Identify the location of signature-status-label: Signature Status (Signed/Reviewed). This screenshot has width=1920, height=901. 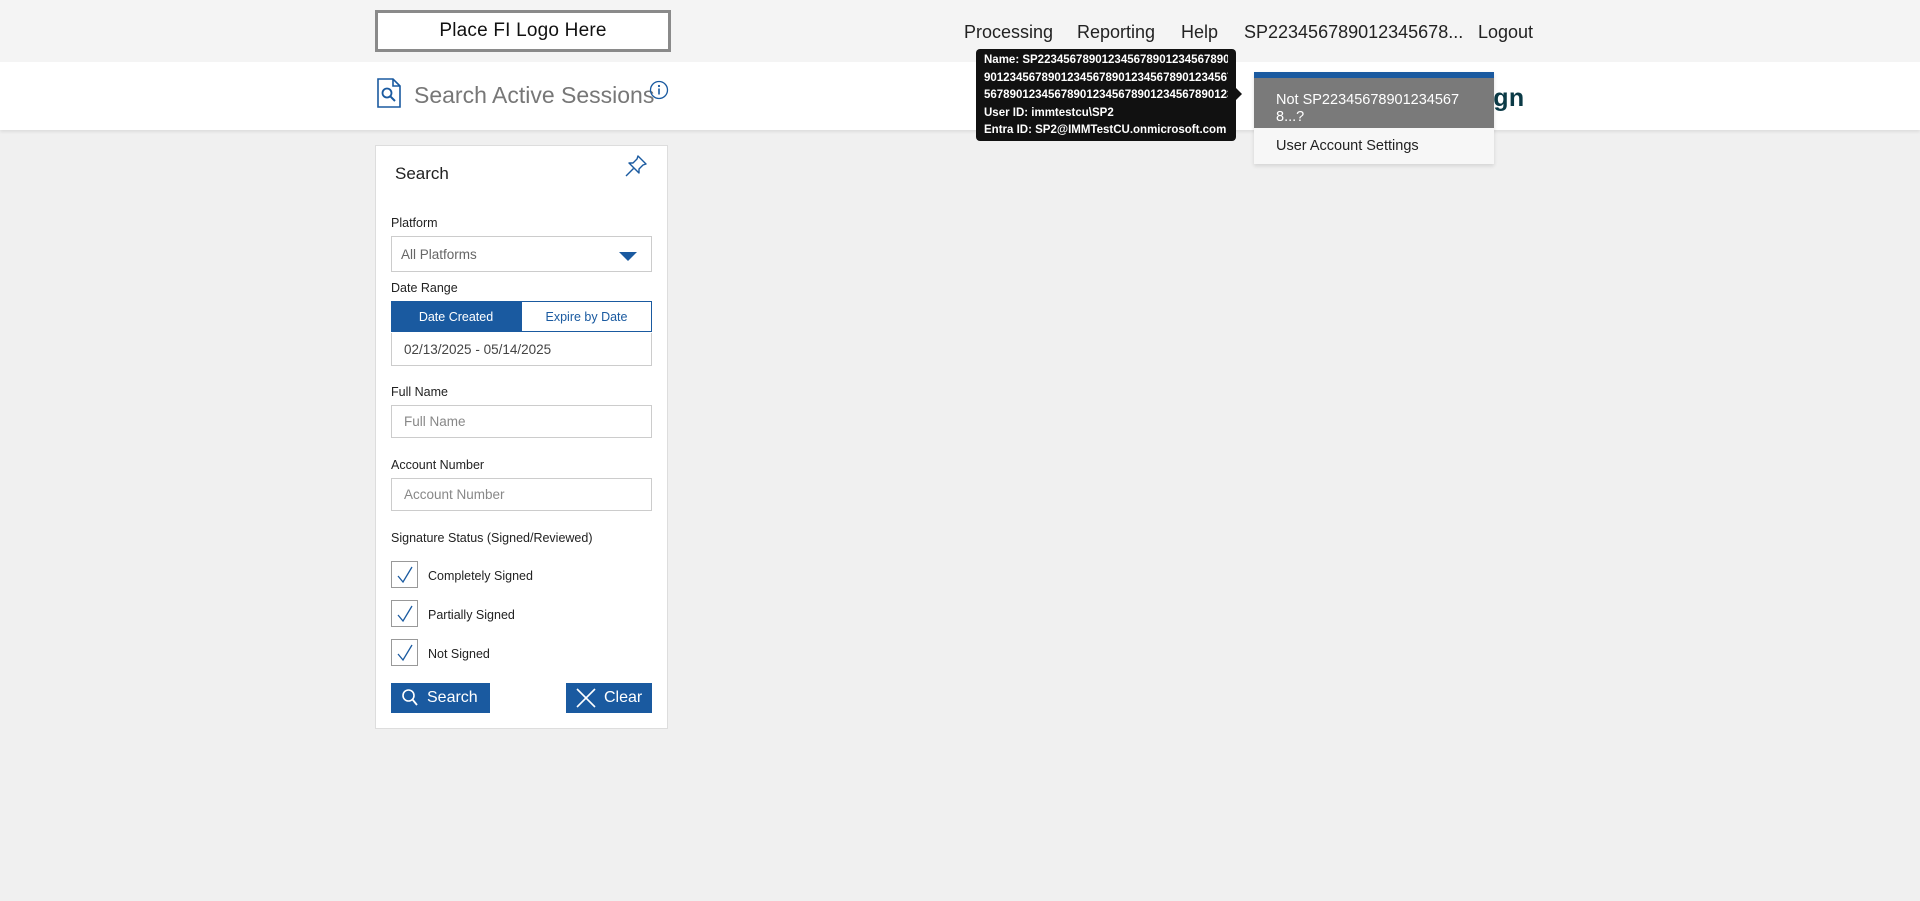
(492, 538).